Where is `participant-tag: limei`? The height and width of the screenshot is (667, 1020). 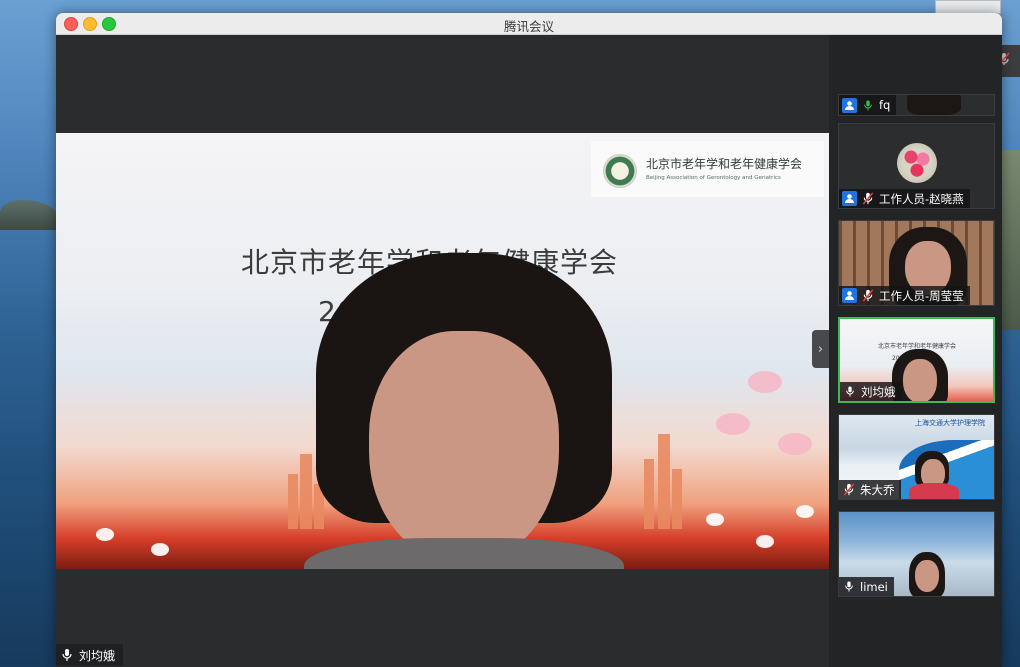
participant-tag: limei is located at coordinates (866, 586).